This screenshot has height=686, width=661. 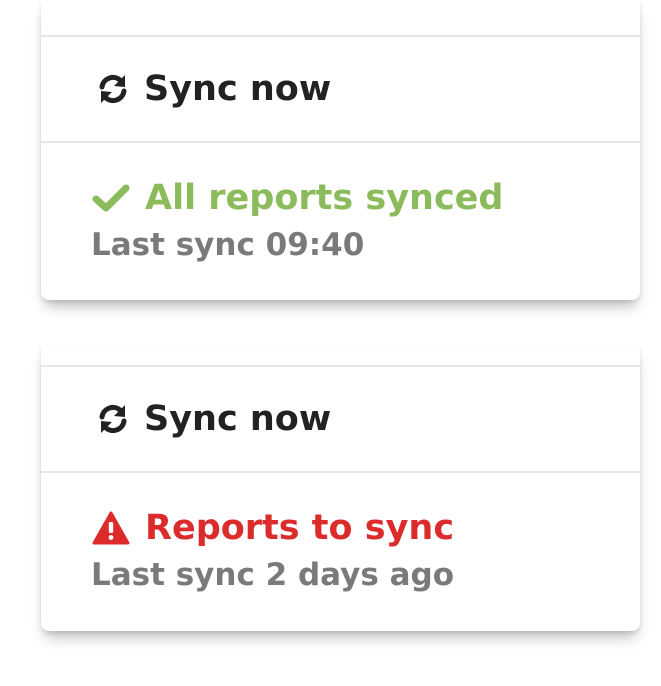 I want to click on last-sync-text: Last sync 09:40, so click(x=228, y=245).